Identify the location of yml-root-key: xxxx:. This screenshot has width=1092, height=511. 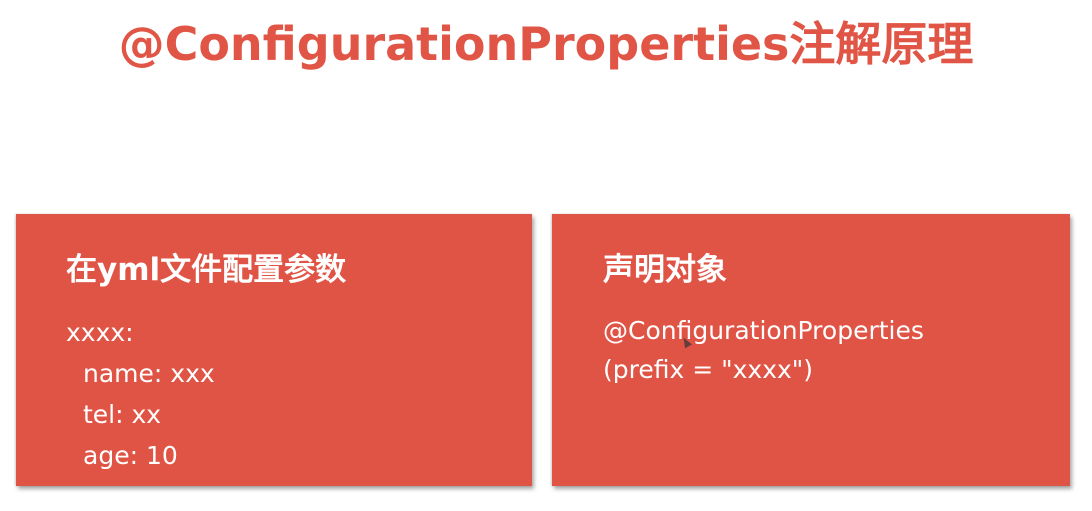
(100, 332).